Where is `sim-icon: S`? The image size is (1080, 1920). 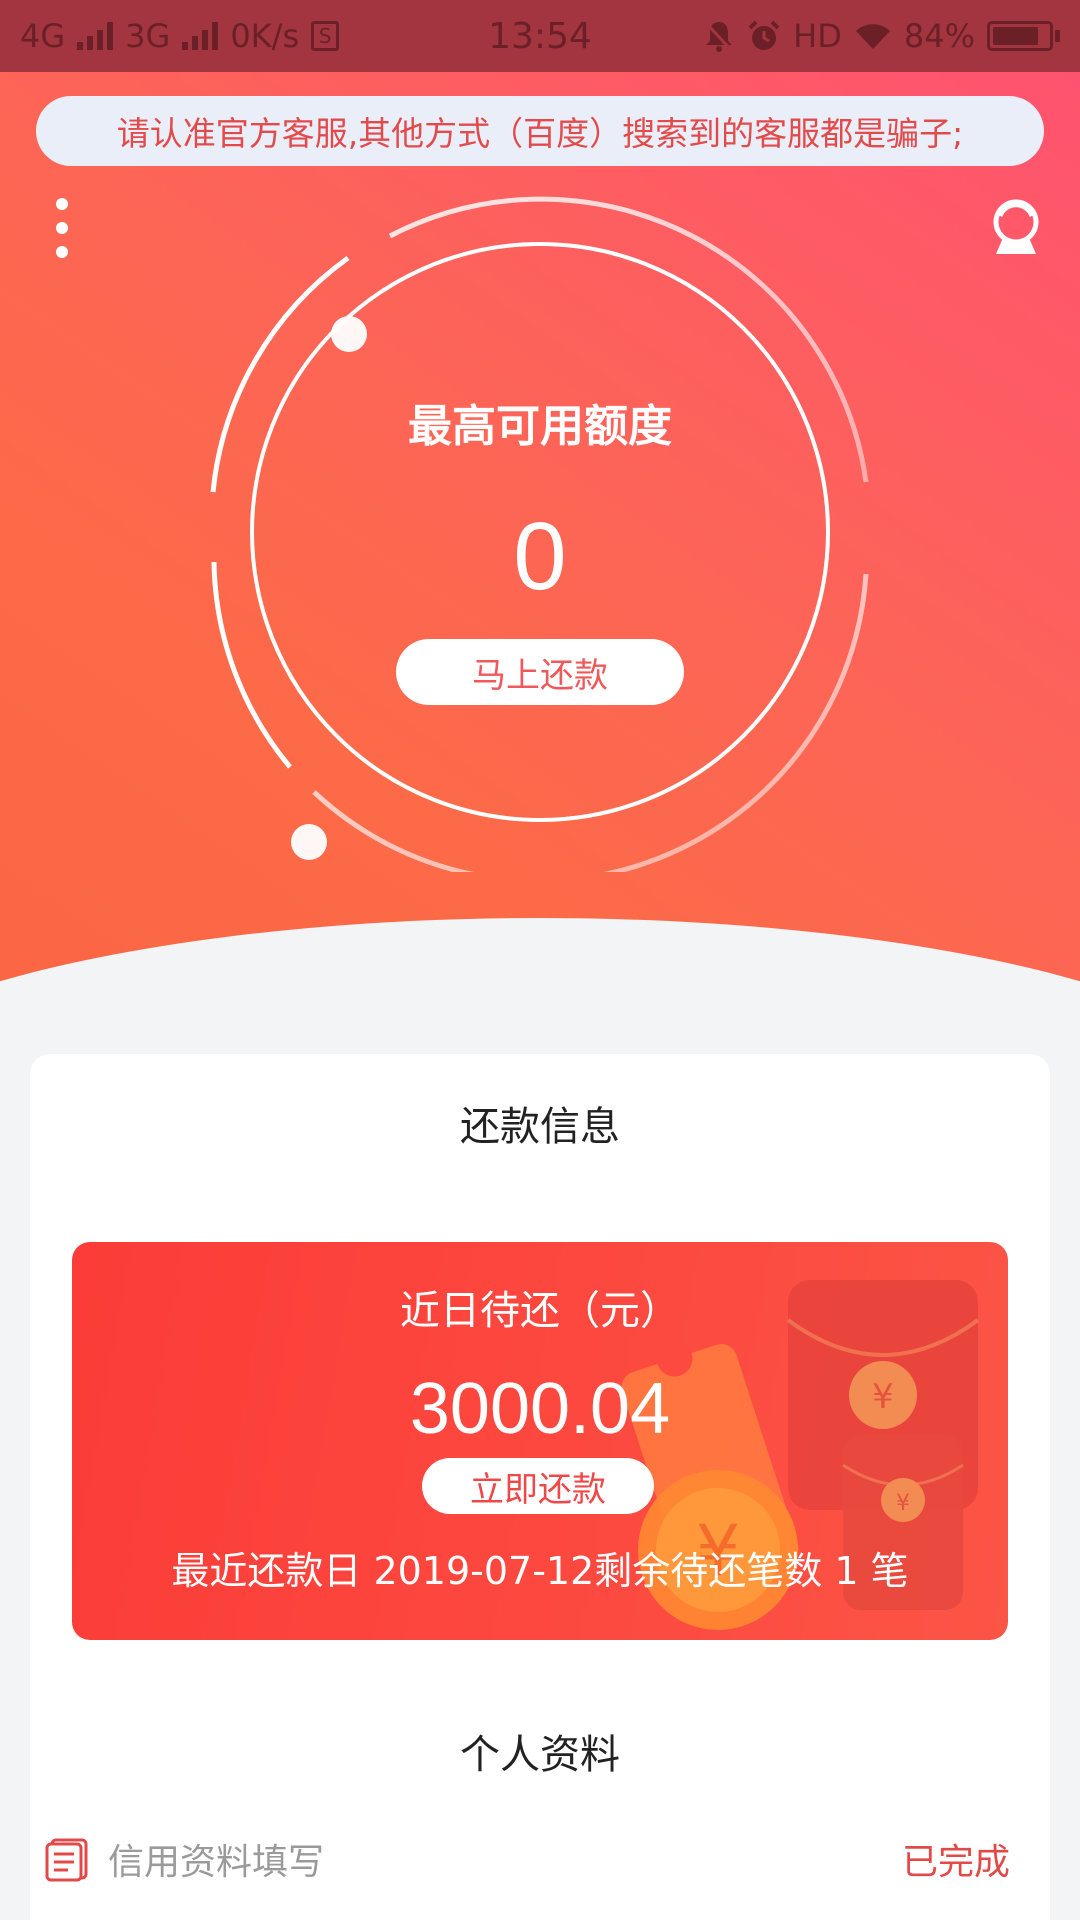 sim-icon: S is located at coordinates (325, 36).